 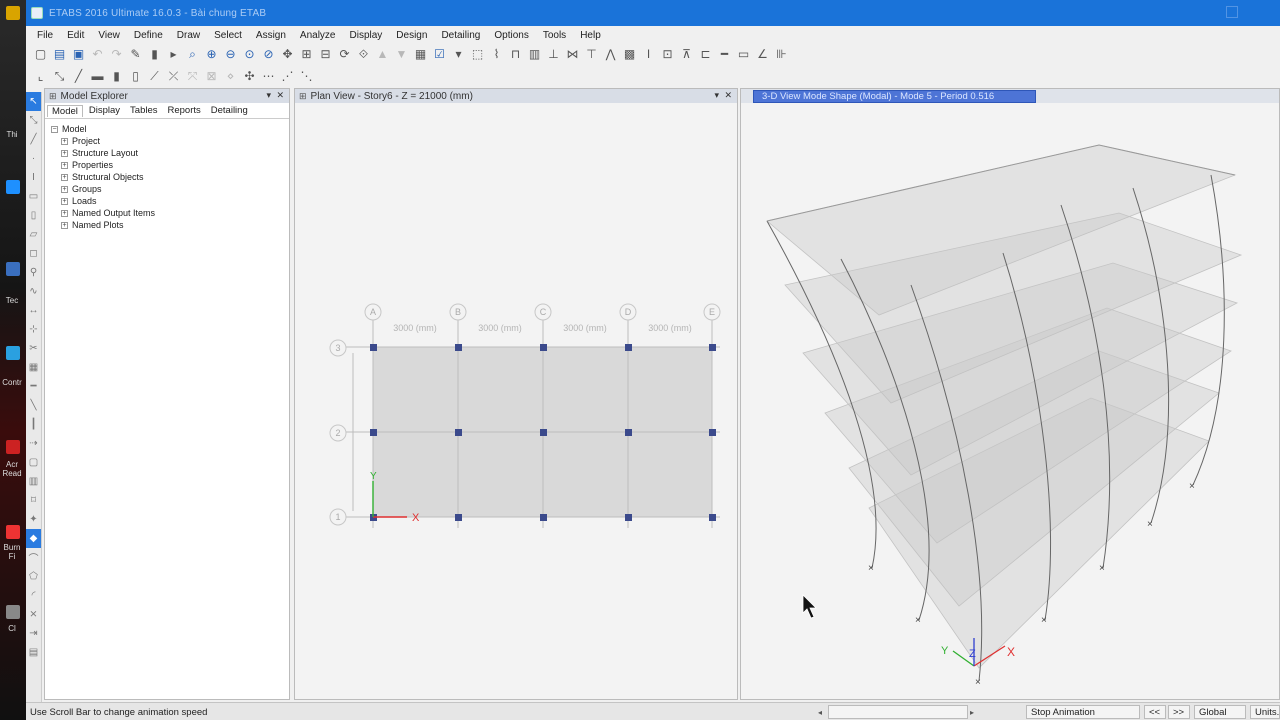 What do you see at coordinates (306, 54) in the screenshot?
I see `plan-view-icon: ⊞` at bounding box center [306, 54].